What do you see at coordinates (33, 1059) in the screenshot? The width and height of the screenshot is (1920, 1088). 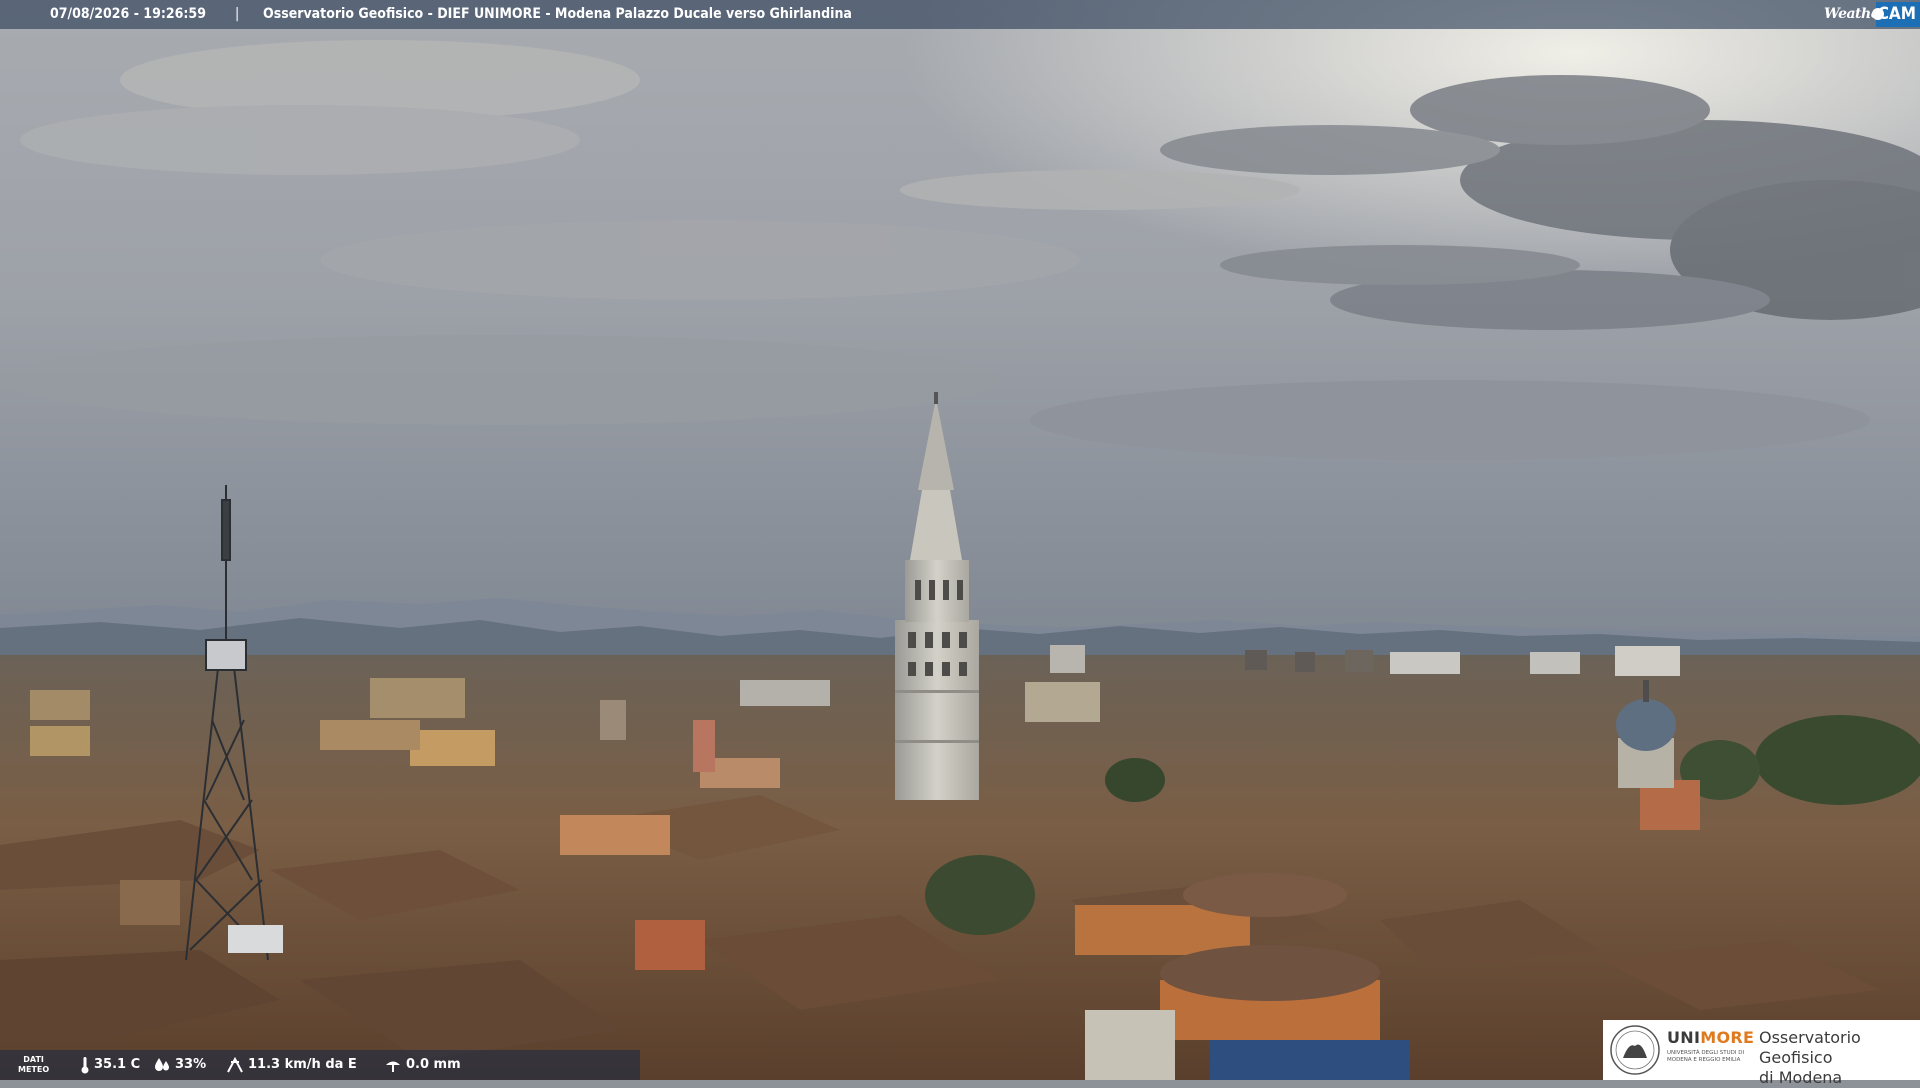 I see `weather-data-label-line1: DATI` at bounding box center [33, 1059].